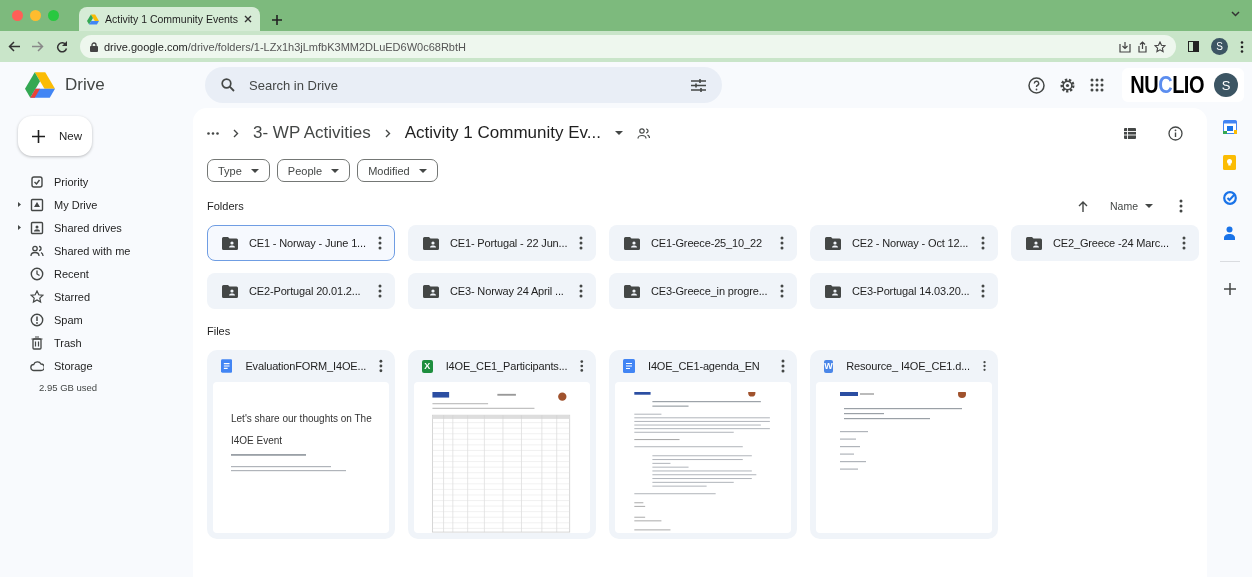 The width and height of the screenshot is (1252, 577). What do you see at coordinates (38, 136) in the screenshot?
I see `plus-icon` at bounding box center [38, 136].